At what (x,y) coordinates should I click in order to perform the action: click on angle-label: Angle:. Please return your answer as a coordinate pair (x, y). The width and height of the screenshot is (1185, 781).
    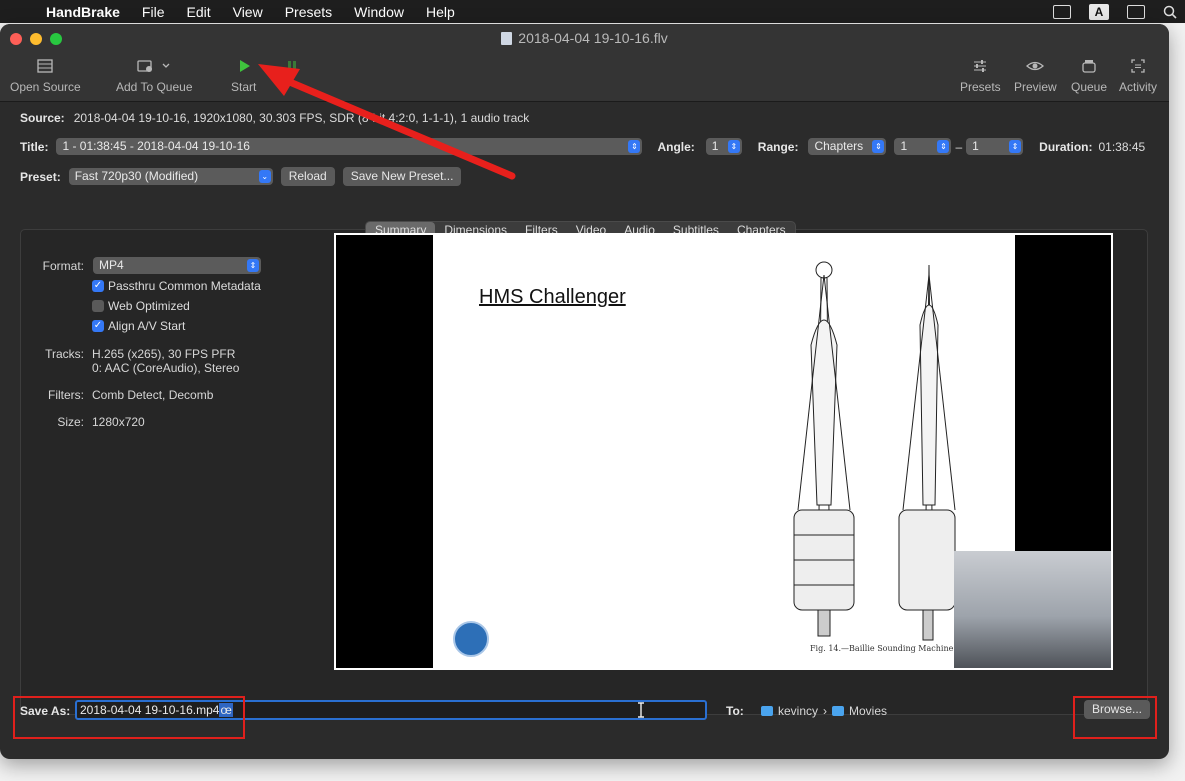
    Looking at the image, I should click on (676, 146).